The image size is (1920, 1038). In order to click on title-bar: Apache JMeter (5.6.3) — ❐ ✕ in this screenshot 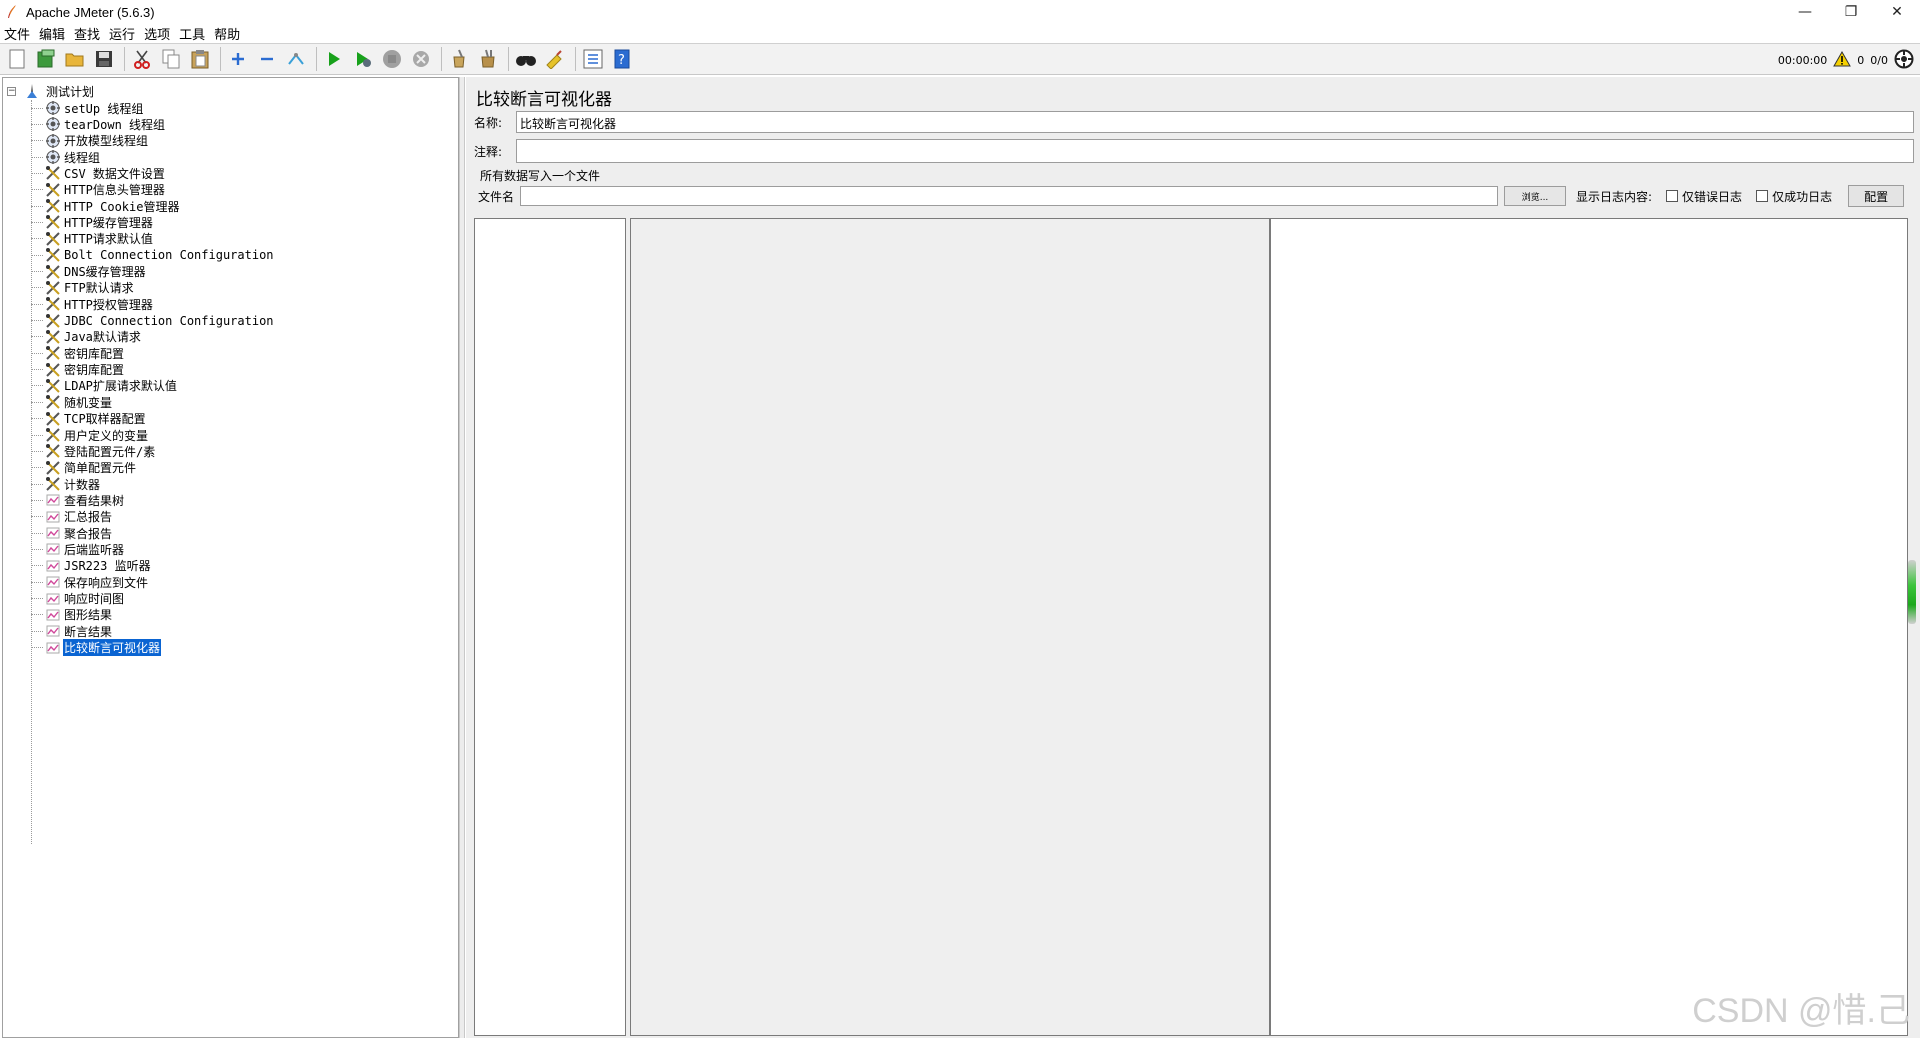, I will do `click(960, 12)`.